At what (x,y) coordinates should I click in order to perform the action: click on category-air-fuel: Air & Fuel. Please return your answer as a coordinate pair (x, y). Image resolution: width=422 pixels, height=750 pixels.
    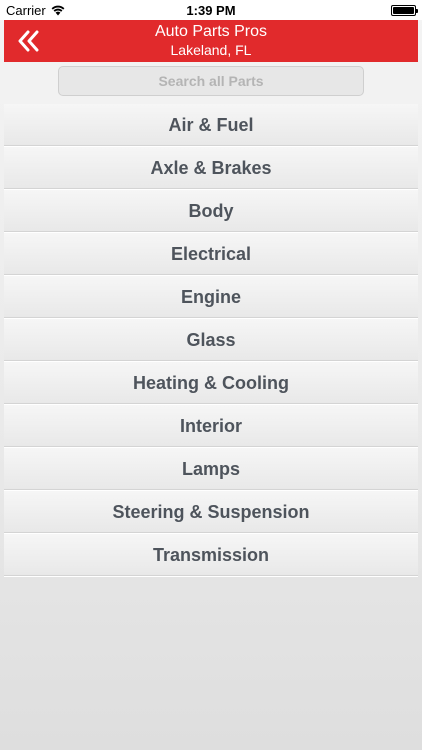
    Looking at the image, I should click on (211, 125).